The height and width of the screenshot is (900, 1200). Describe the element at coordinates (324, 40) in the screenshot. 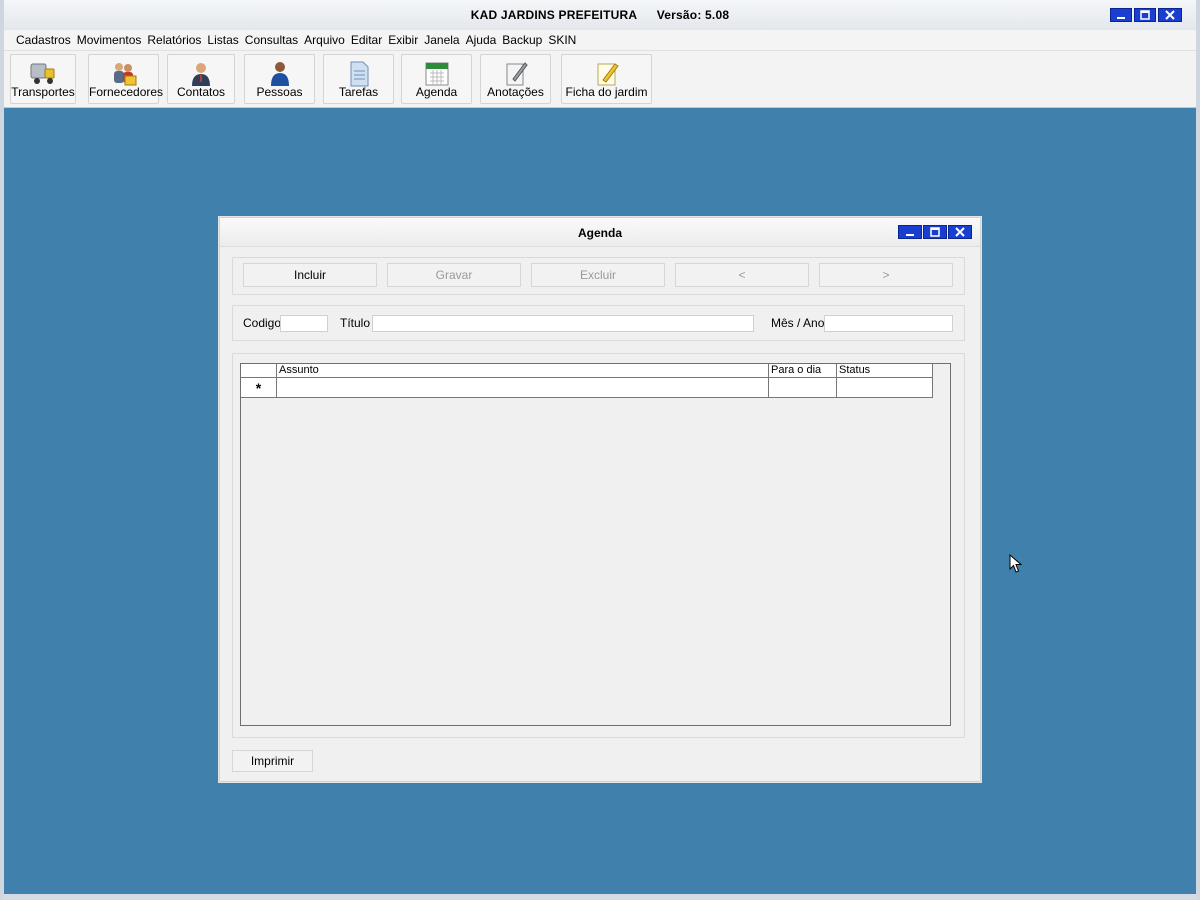

I see `menu-arquivo: Arquivo` at that location.